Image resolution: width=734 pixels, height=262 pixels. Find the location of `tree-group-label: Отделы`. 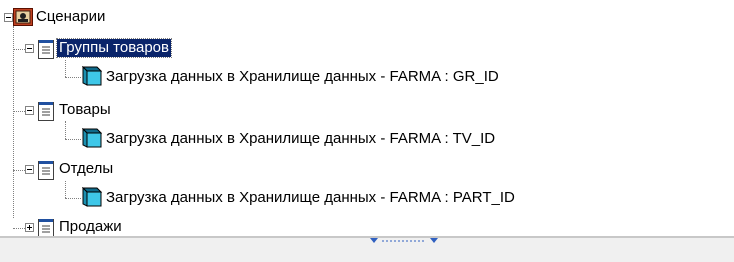

tree-group-label: Отделы is located at coordinates (86, 169).